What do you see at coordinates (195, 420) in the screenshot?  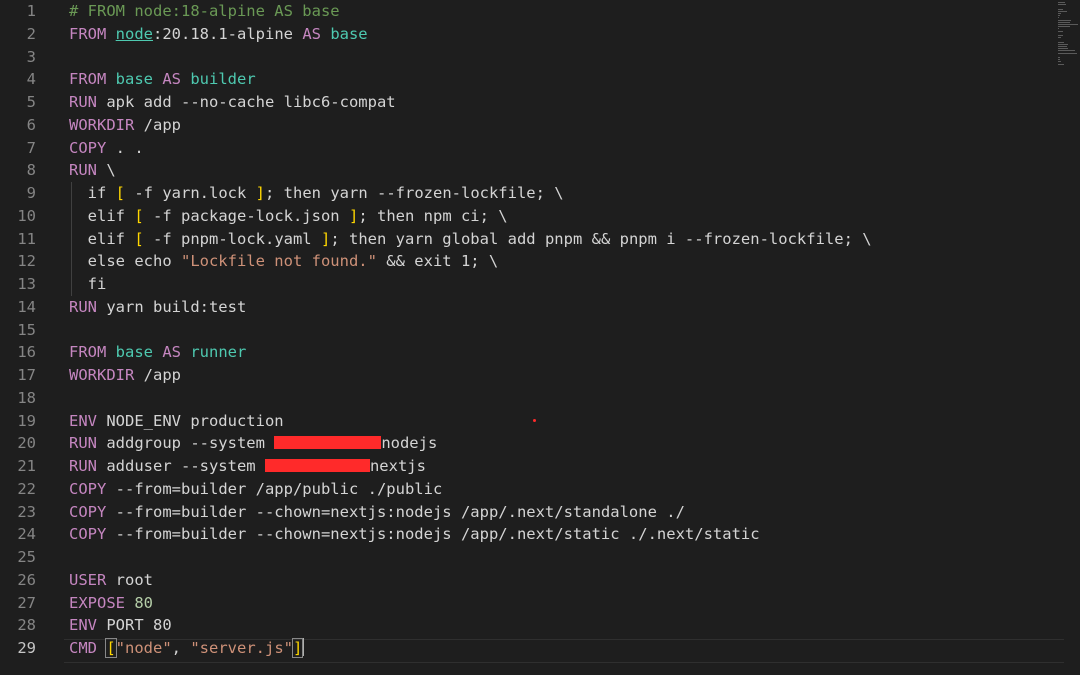 I see `code-token: NODE_ENV production` at bounding box center [195, 420].